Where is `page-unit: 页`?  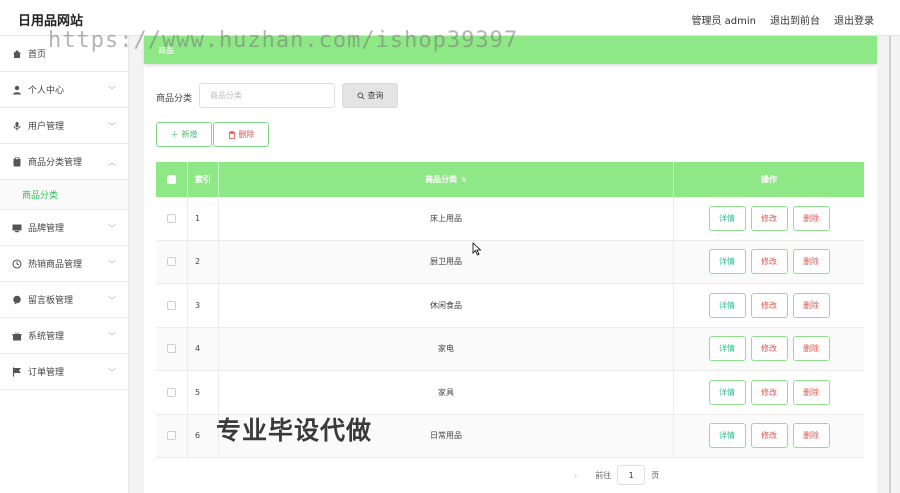
page-unit: 页 is located at coordinates (655, 475).